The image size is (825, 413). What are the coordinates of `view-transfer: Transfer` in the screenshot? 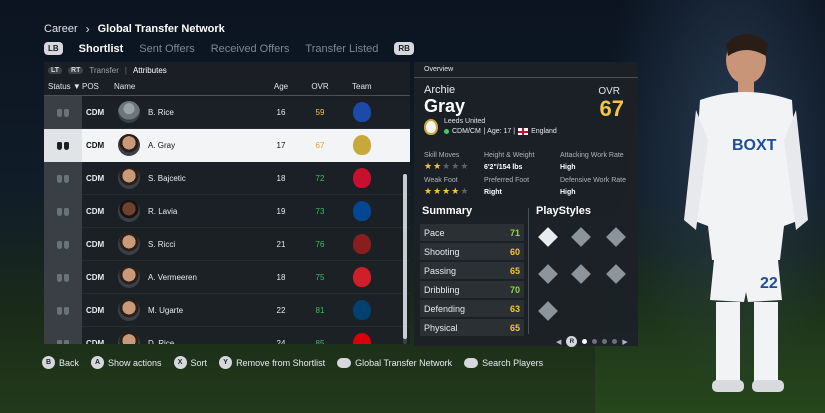 It's located at (104, 70).